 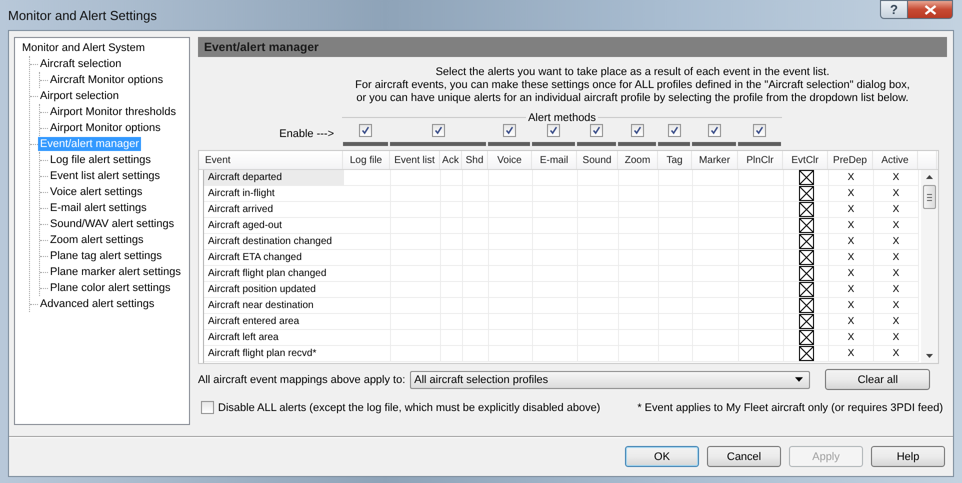 What do you see at coordinates (106, 256) in the screenshot?
I see `tree-item: Plane tag alert settings` at bounding box center [106, 256].